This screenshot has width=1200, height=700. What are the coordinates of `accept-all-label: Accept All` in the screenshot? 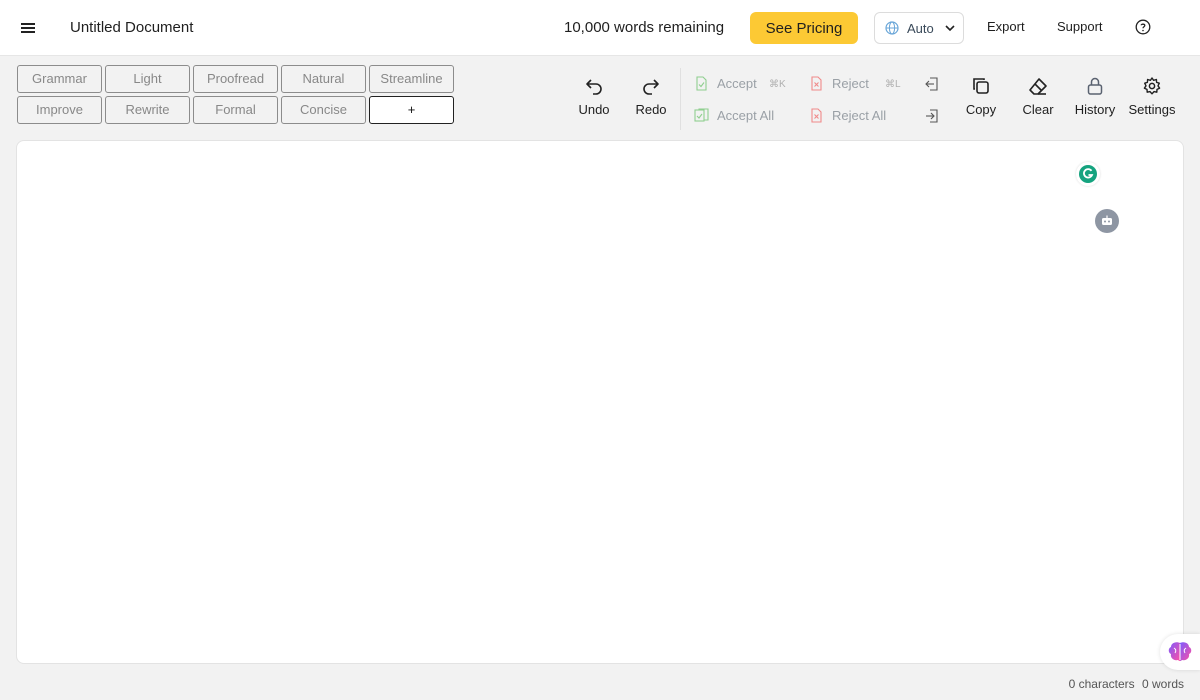 It's located at (746, 115).